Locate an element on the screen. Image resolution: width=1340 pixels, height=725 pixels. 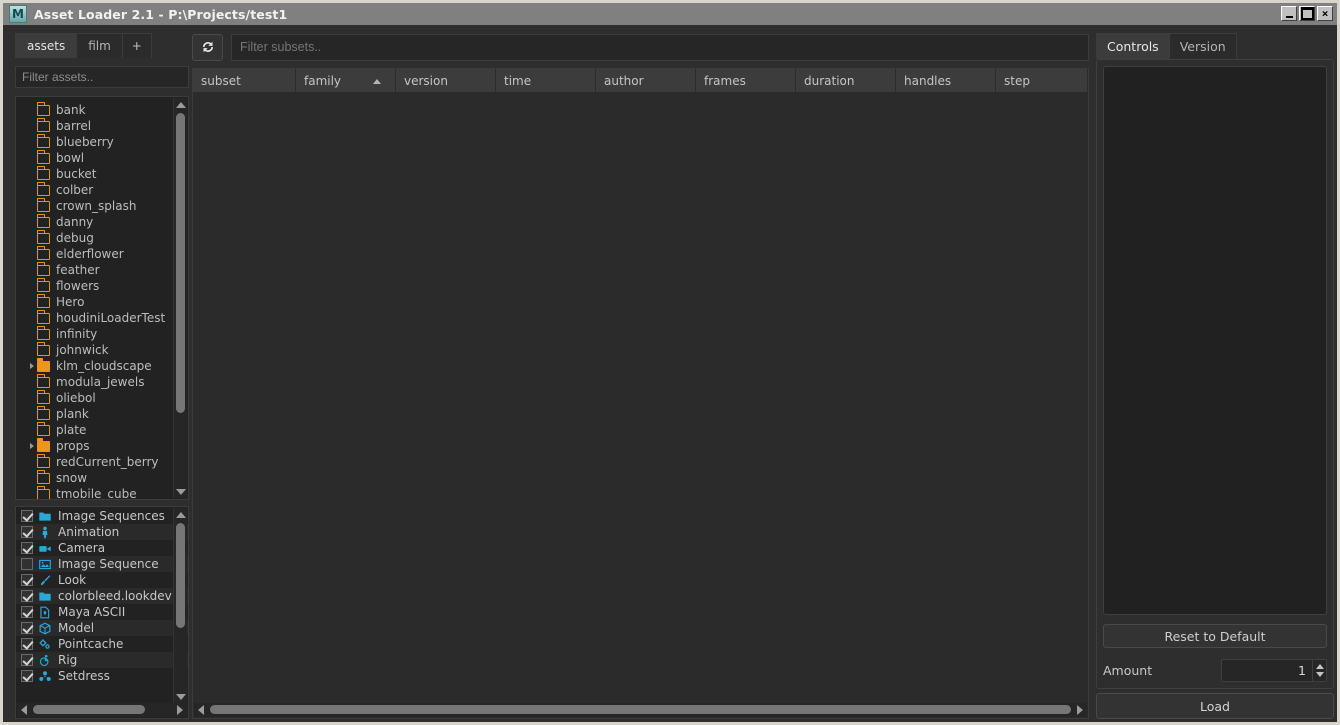
tab-controls: Controls is located at coordinates (1133, 46).